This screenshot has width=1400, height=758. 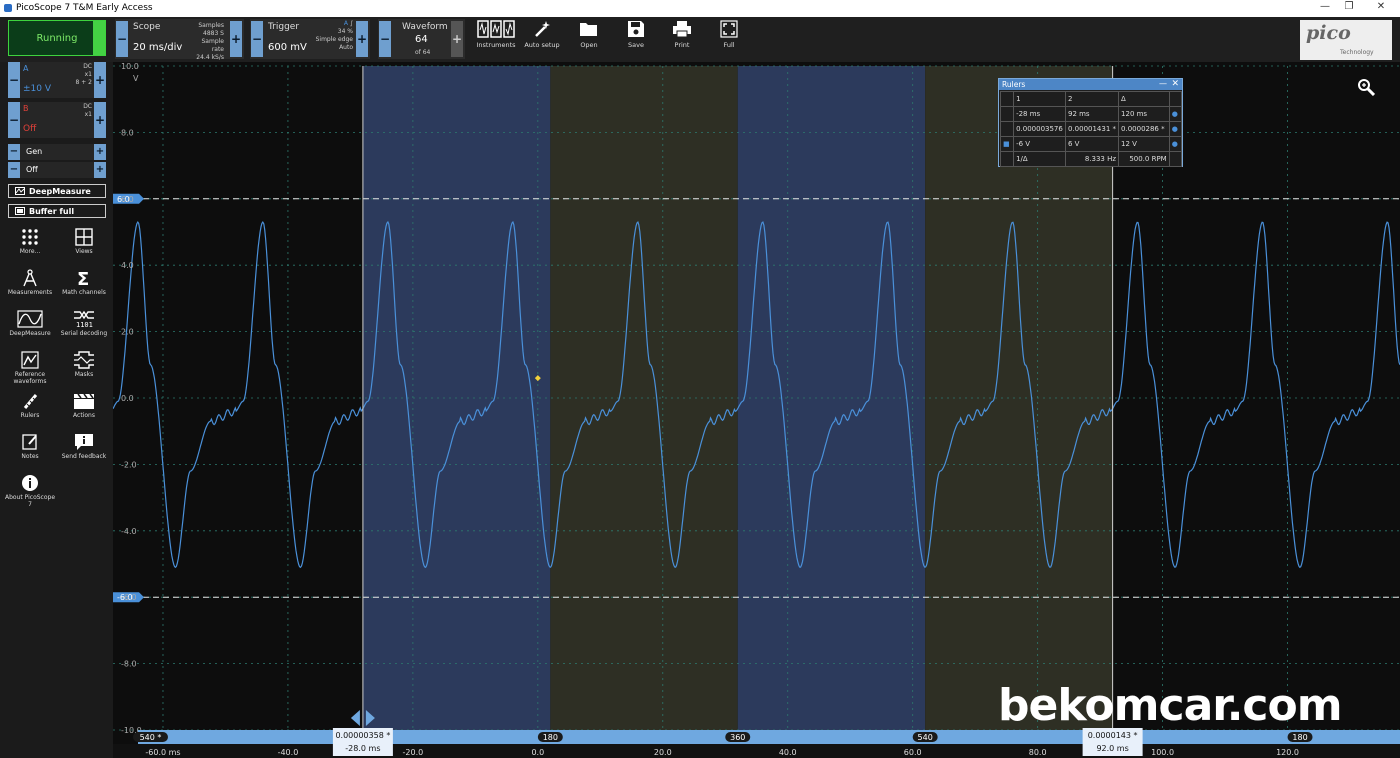 I want to click on svg-text: Σ, so click(x=83, y=278).